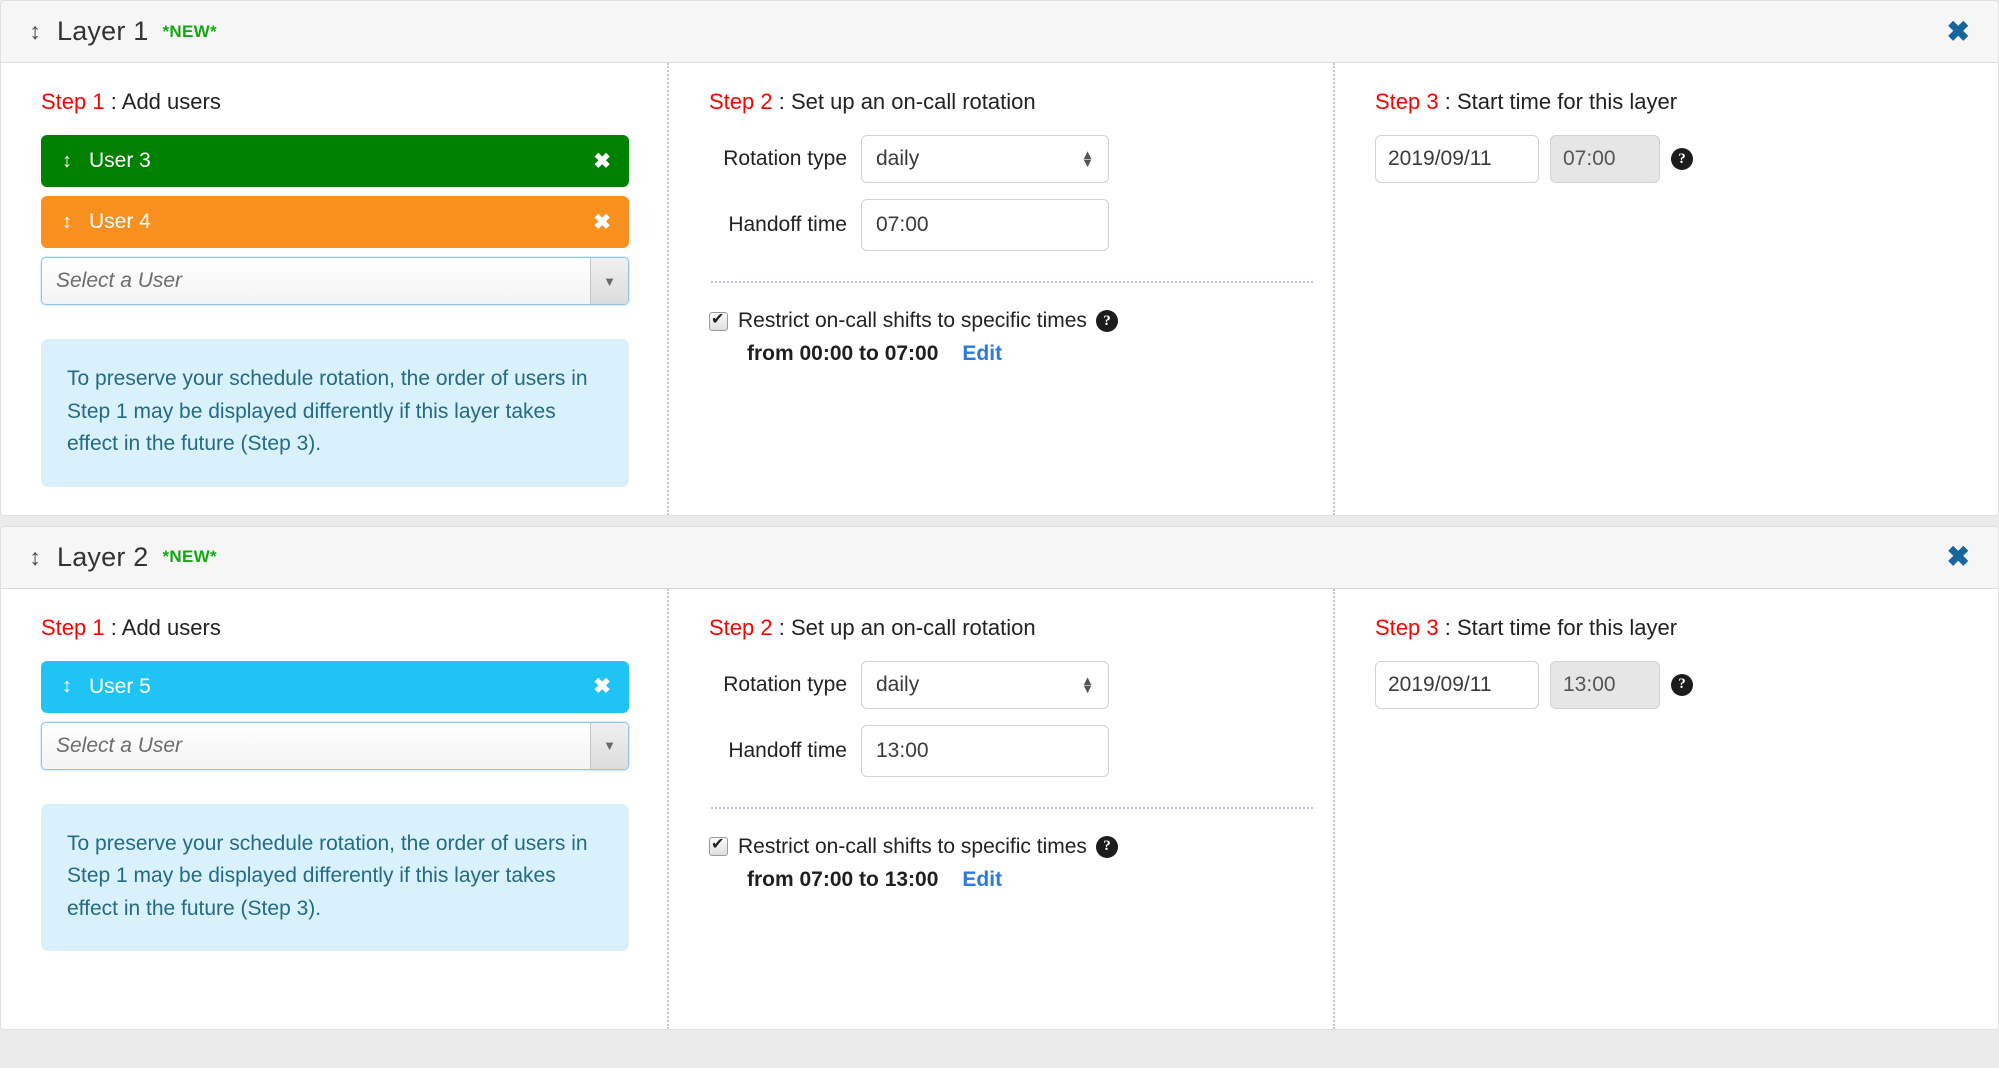 The height and width of the screenshot is (1068, 1999). Describe the element at coordinates (103, 31) in the screenshot. I see `layer-title: Layer 1` at that location.